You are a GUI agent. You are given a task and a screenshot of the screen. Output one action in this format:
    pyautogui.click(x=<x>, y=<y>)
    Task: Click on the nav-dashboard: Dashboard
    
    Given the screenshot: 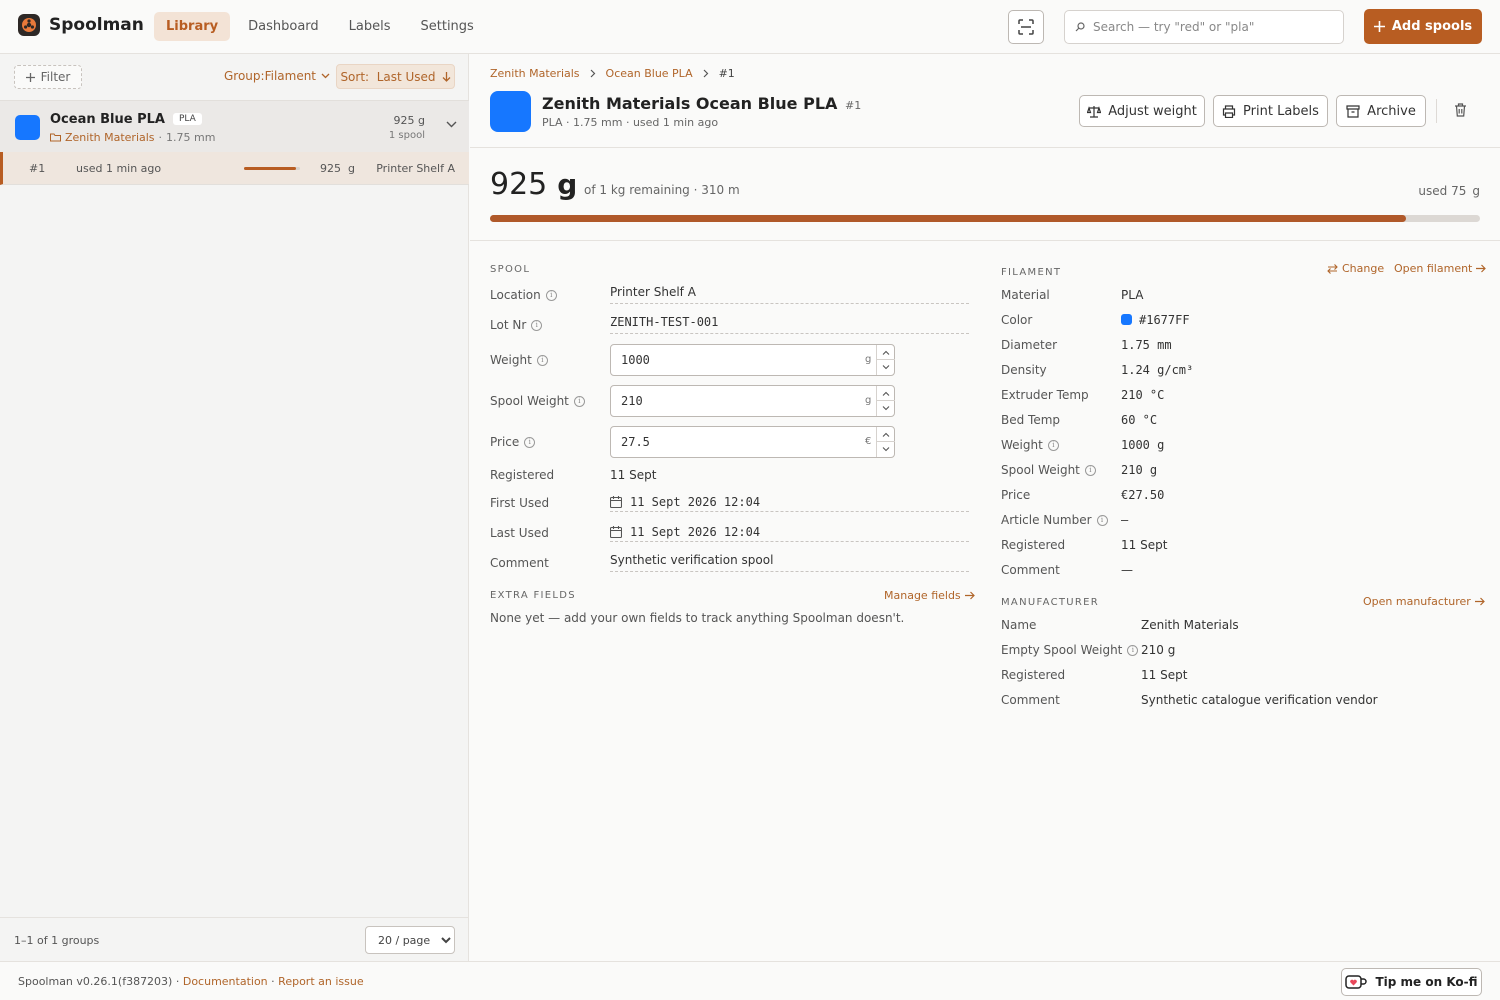 What is the action you would take?
    pyautogui.click(x=283, y=26)
    